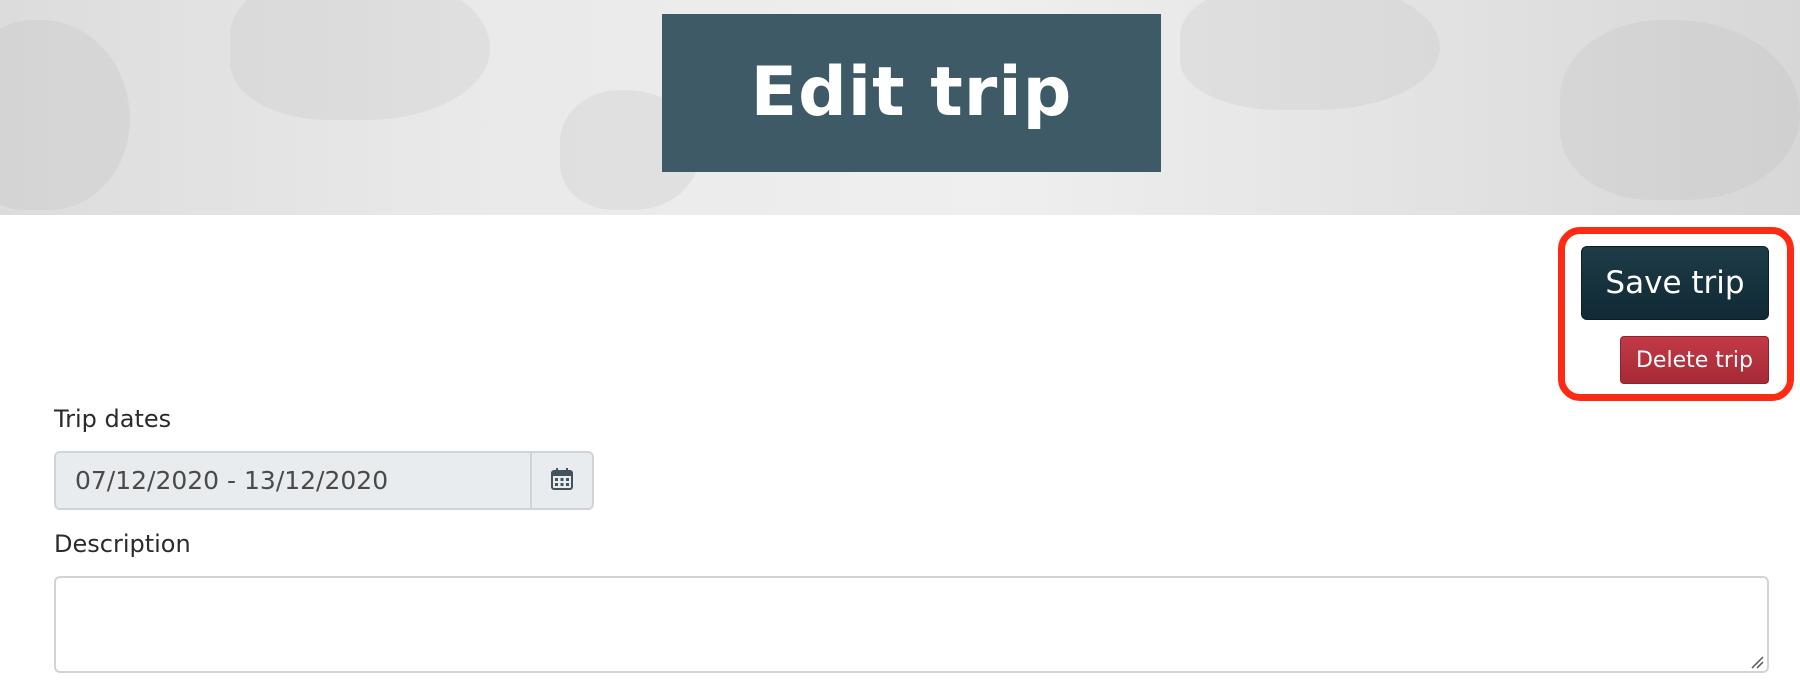 Image resolution: width=1800 pixels, height=692 pixels. What do you see at coordinates (293, 480) in the screenshot?
I see `trip-dates-input` at bounding box center [293, 480].